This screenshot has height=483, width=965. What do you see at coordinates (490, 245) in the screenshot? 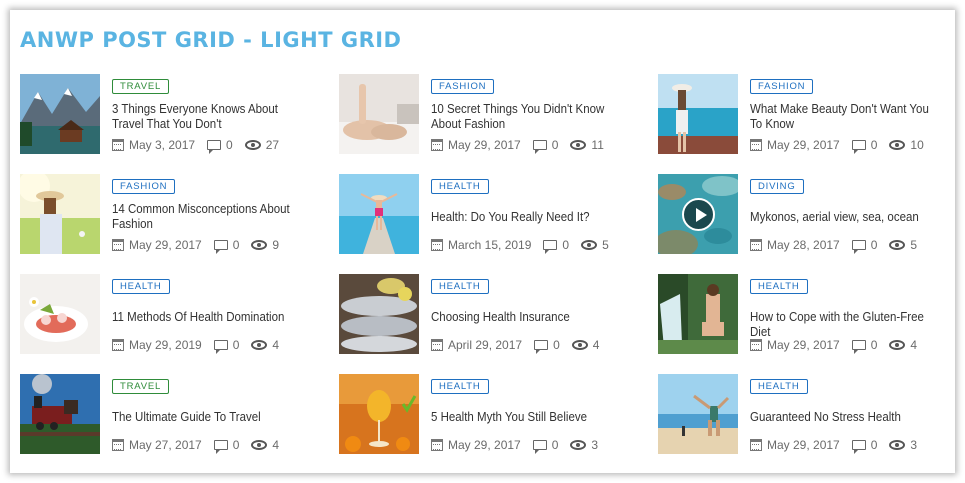
I see `post-date: March 15, 2019` at bounding box center [490, 245].